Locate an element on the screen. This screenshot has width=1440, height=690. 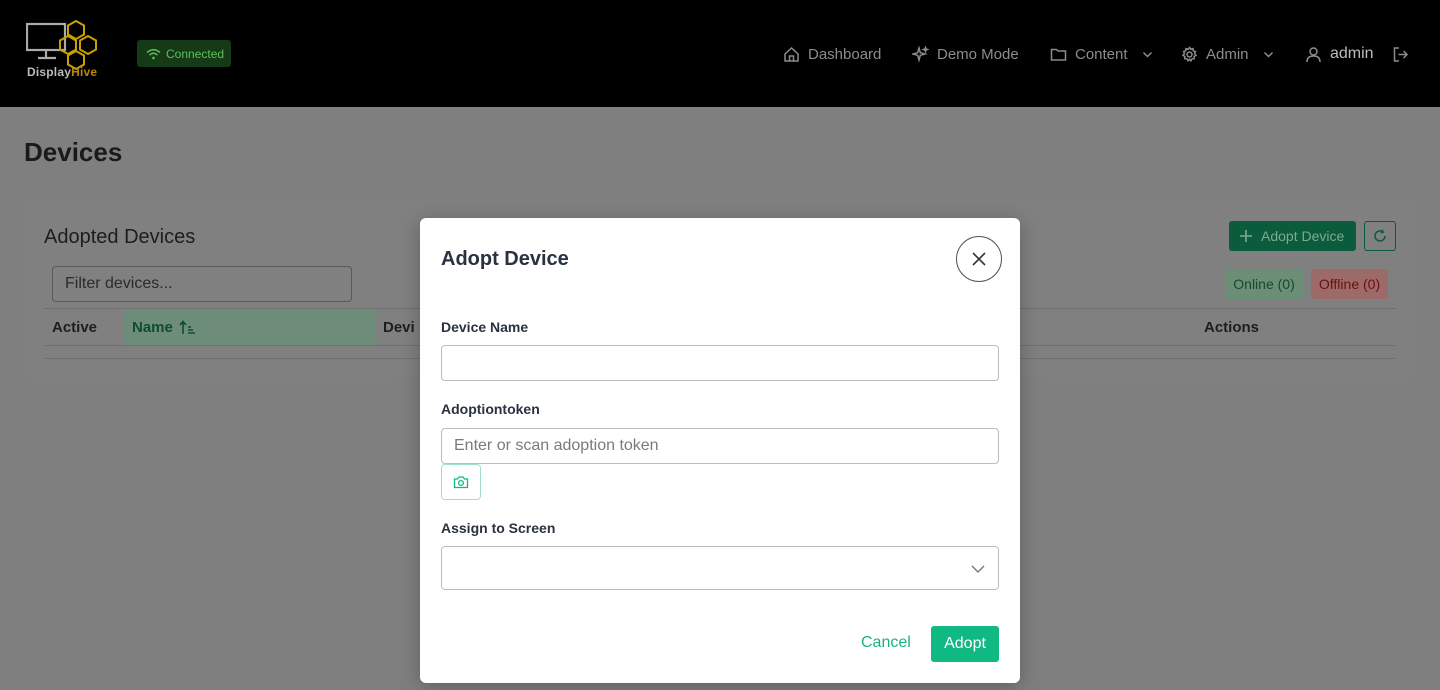
connection-status-text: Connected is located at coordinates (195, 53).